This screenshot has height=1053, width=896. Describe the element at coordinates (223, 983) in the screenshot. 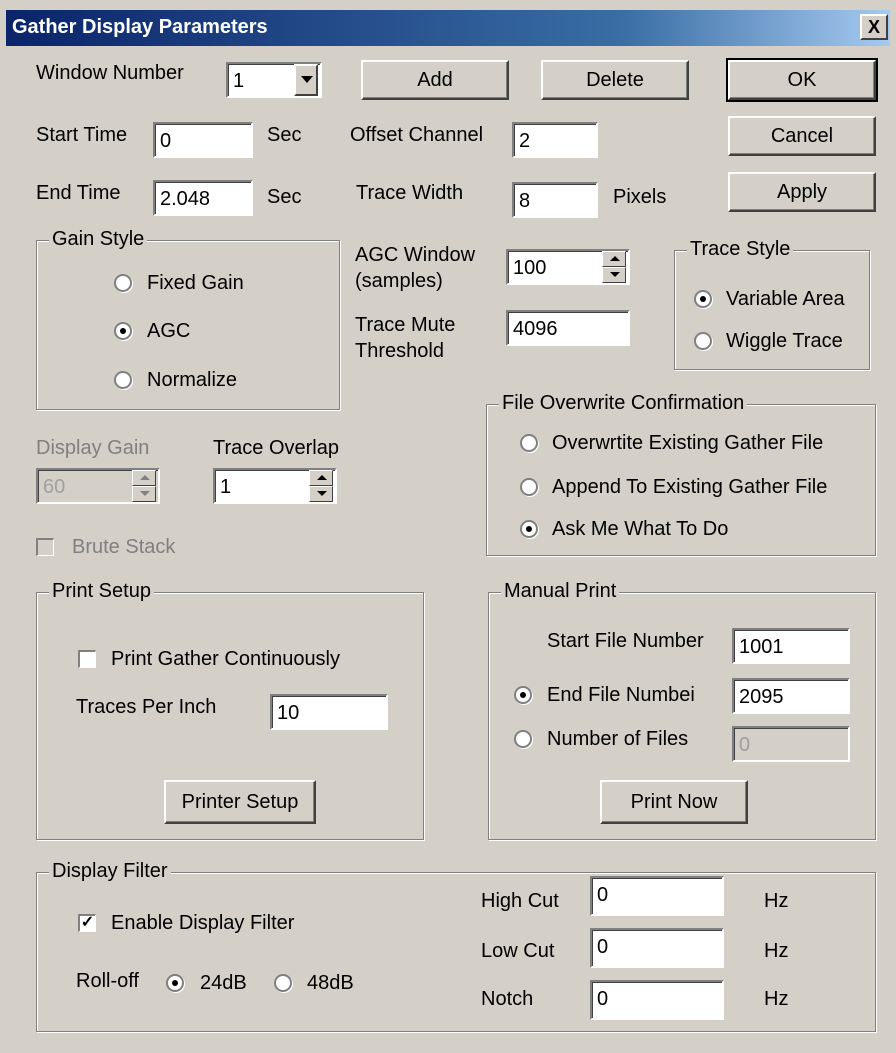

I see `rolloff-24db-label: 24dB` at that location.